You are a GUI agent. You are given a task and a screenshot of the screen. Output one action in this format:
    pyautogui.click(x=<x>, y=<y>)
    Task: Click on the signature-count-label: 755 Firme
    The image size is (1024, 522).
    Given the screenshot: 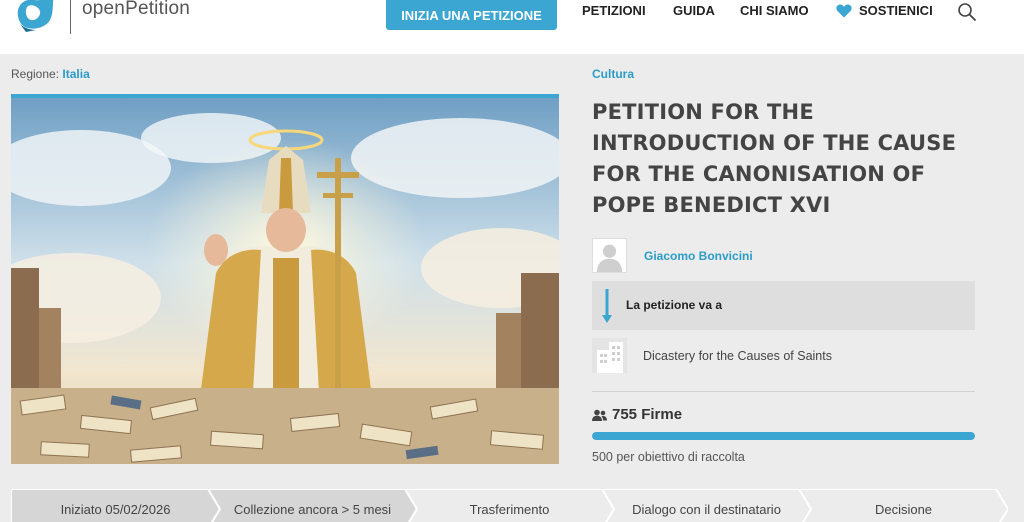 What is the action you would take?
    pyautogui.click(x=647, y=414)
    